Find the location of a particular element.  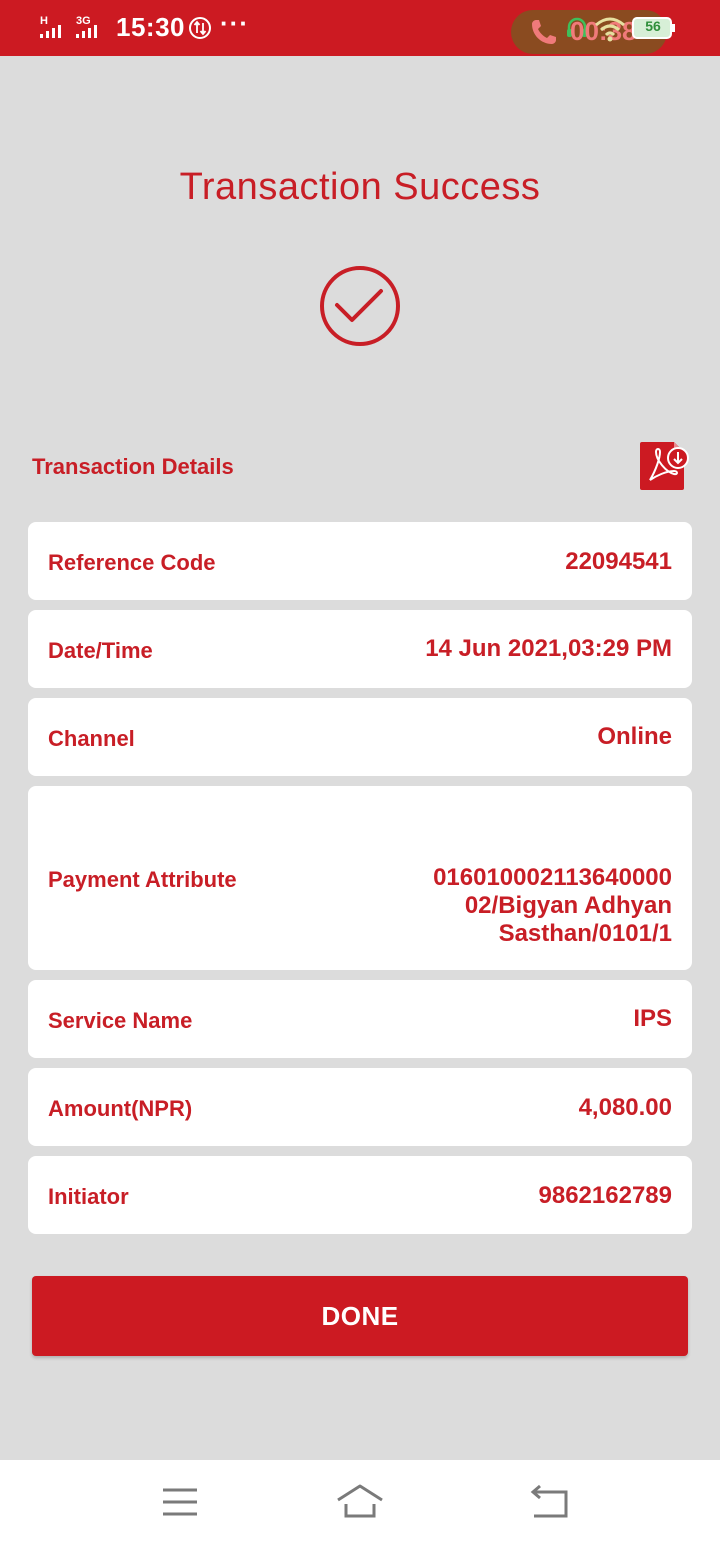

reference-code-value: 22094541 is located at coordinates (618, 561).